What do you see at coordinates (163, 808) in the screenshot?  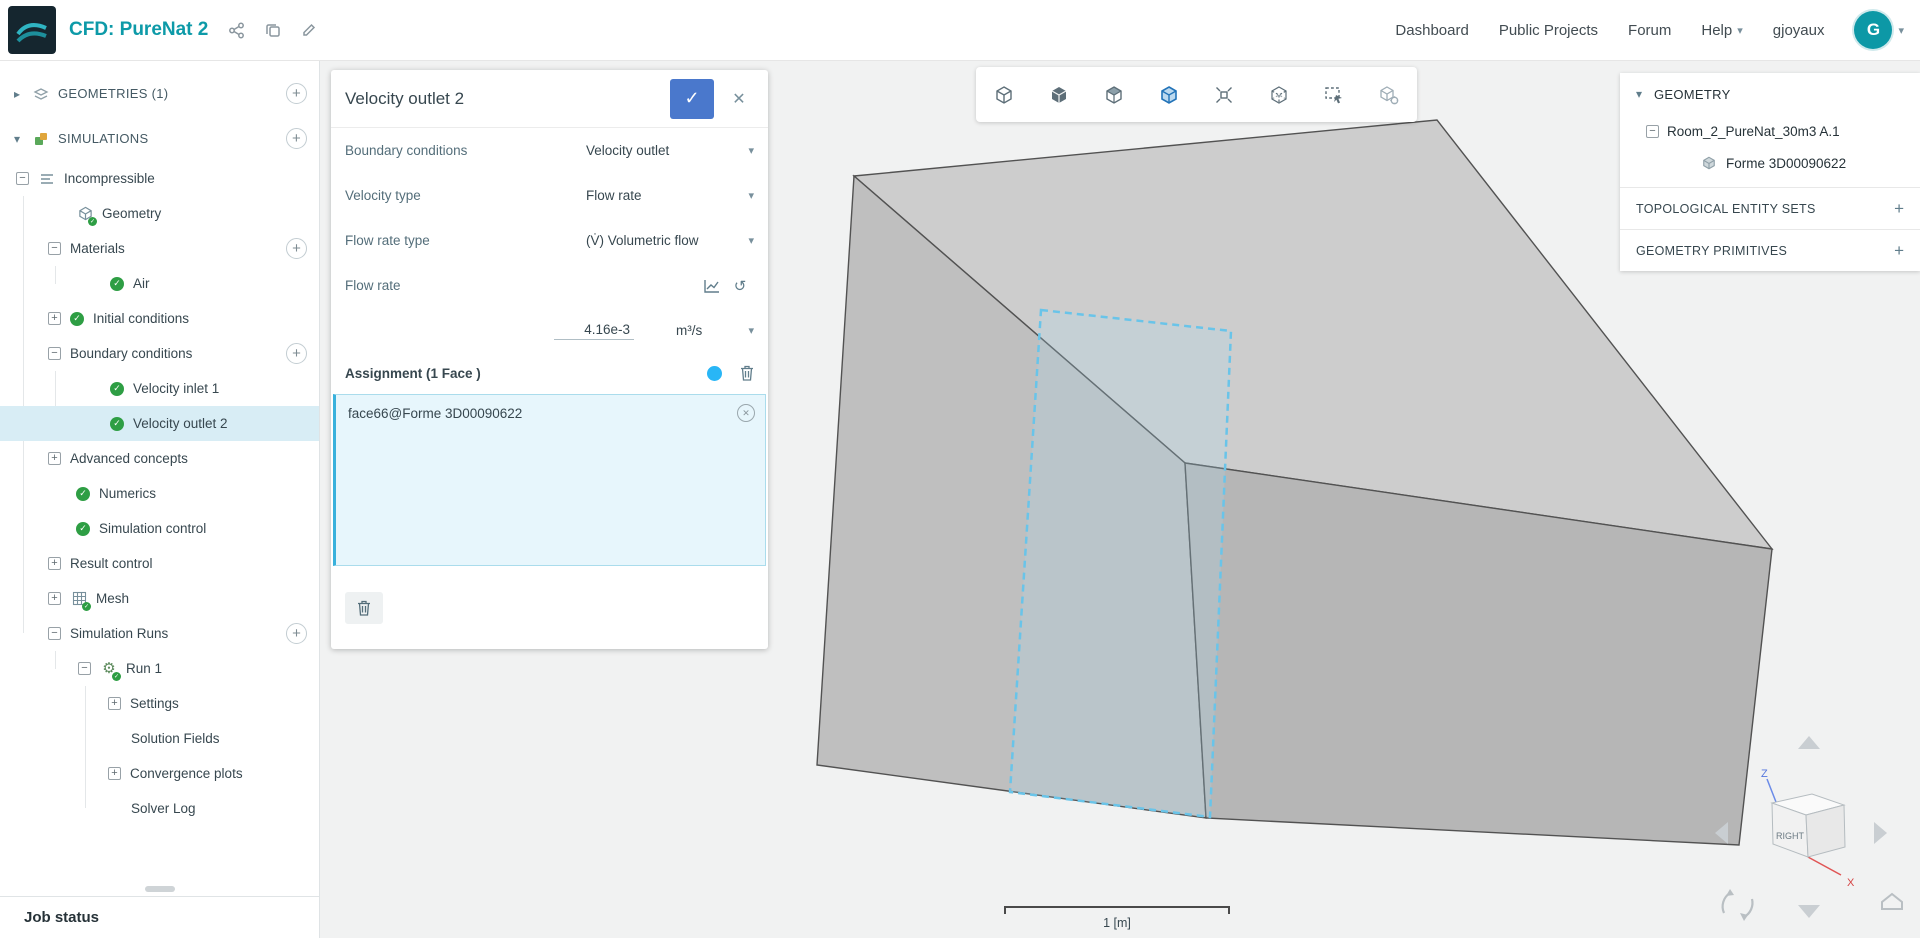 I see `tree-item-label: Solver Log` at bounding box center [163, 808].